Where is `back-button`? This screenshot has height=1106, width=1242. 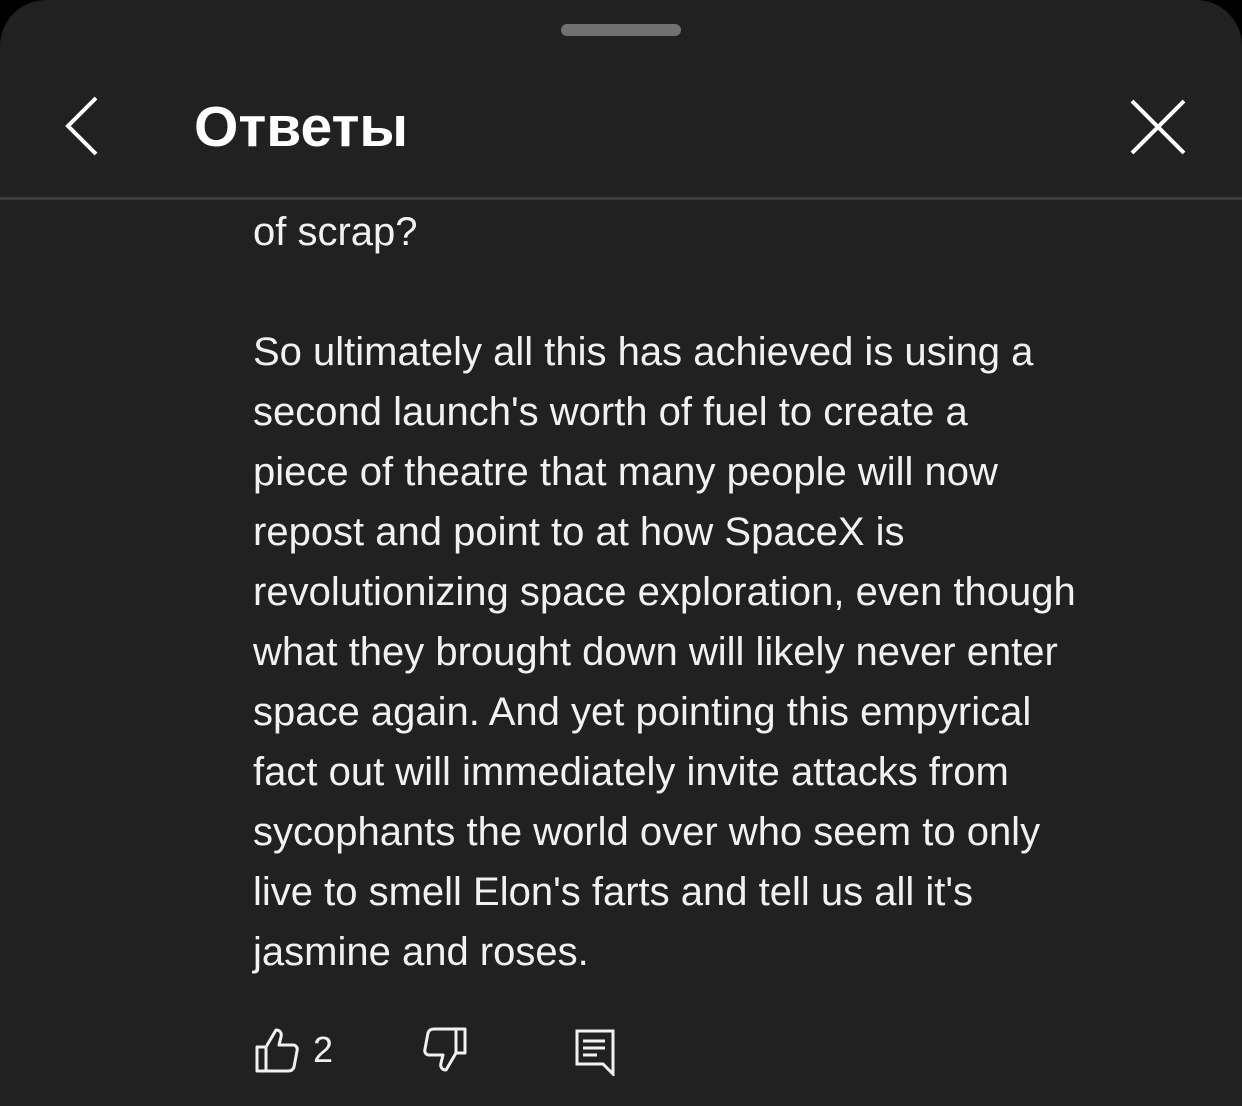
back-button is located at coordinates (85, 128).